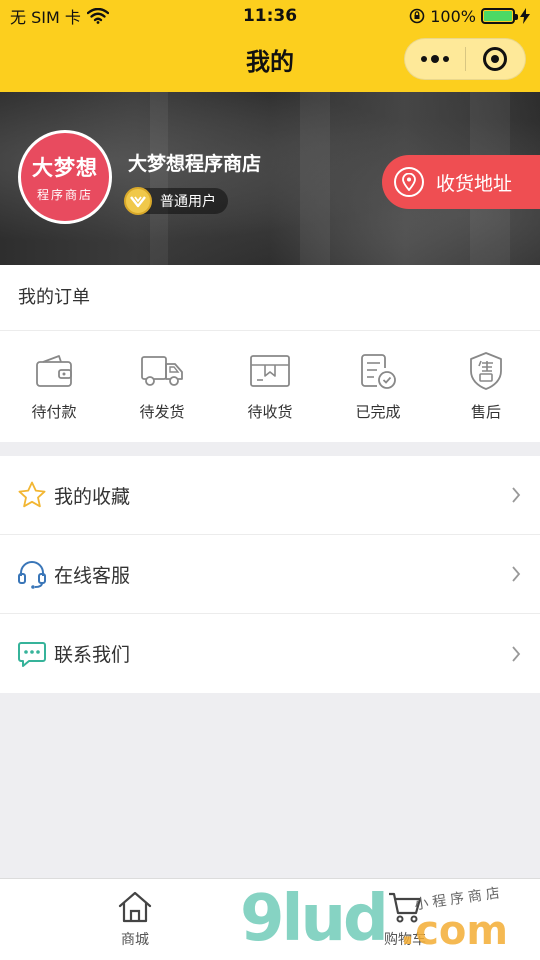  I want to click on order-after-sales-label: 售后, so click(485, 412).